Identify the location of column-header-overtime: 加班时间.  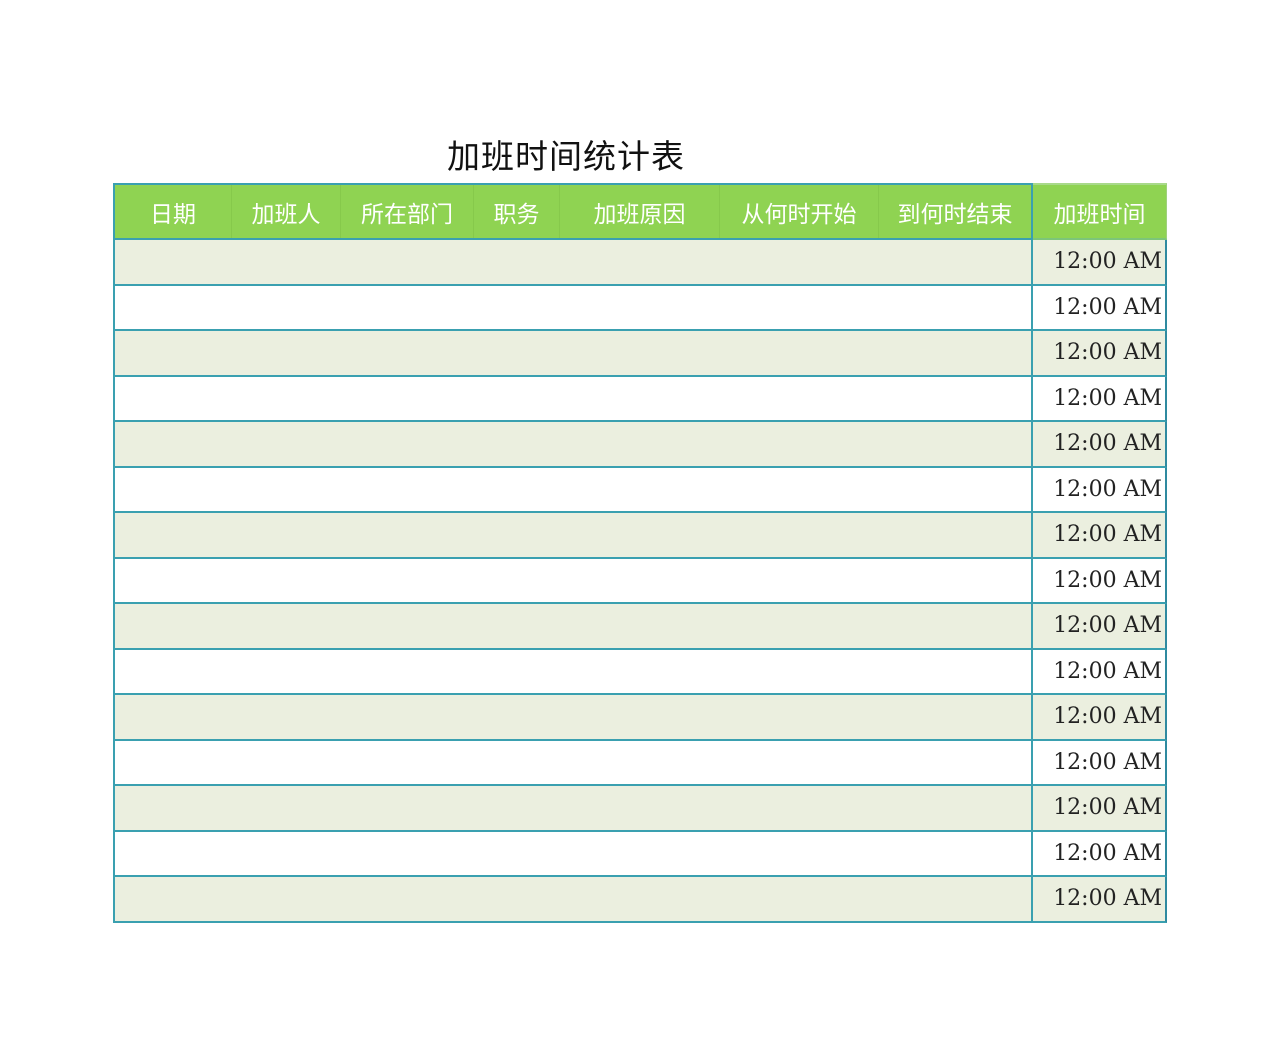
(1100, 211).